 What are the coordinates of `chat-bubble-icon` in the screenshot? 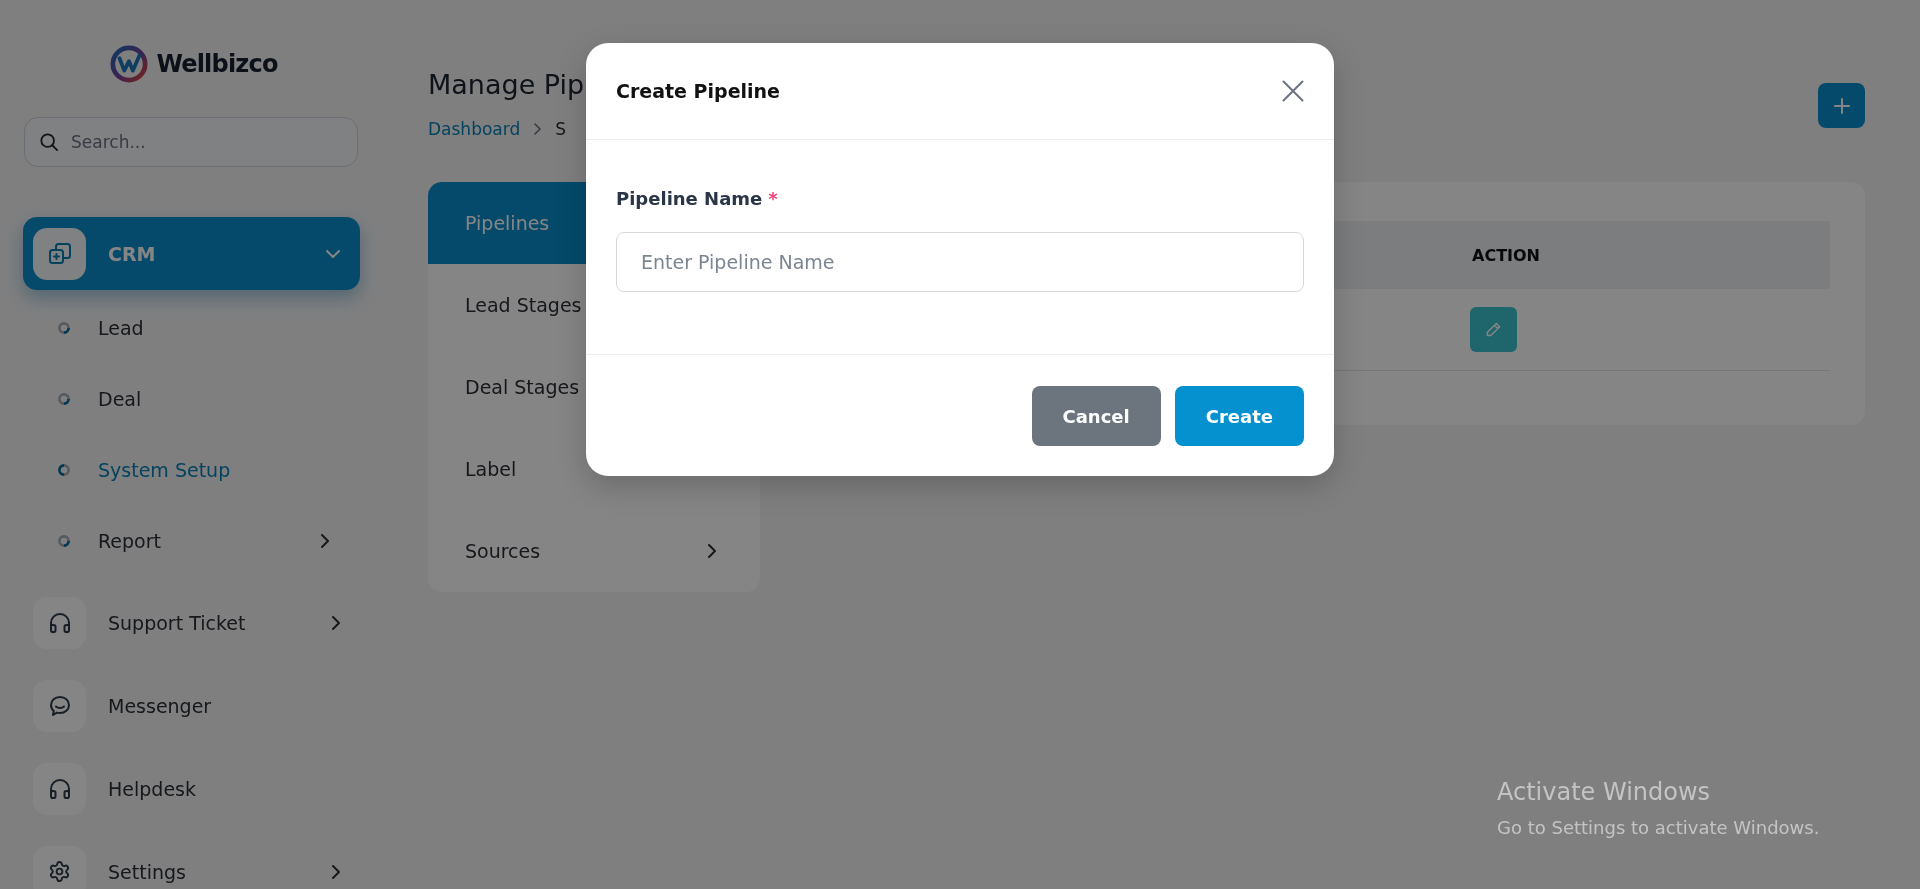 It's located at (59, 705).